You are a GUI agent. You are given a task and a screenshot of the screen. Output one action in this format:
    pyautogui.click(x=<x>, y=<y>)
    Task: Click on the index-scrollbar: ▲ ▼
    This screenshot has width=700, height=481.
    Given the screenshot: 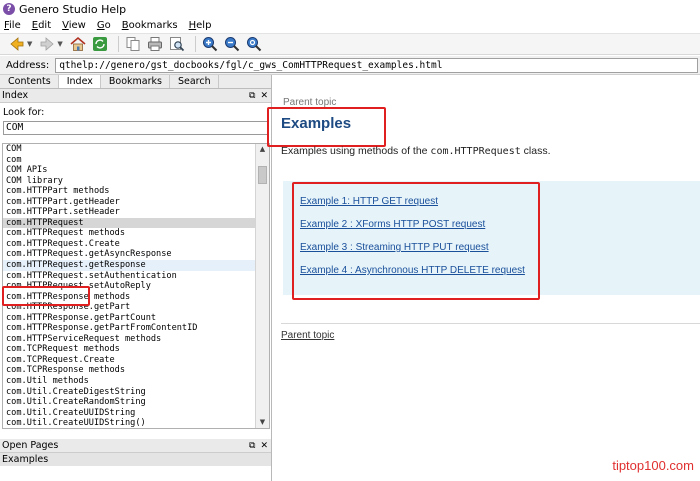 What is the action you would take?
    pyautogui.click(x=262, y=286)
    